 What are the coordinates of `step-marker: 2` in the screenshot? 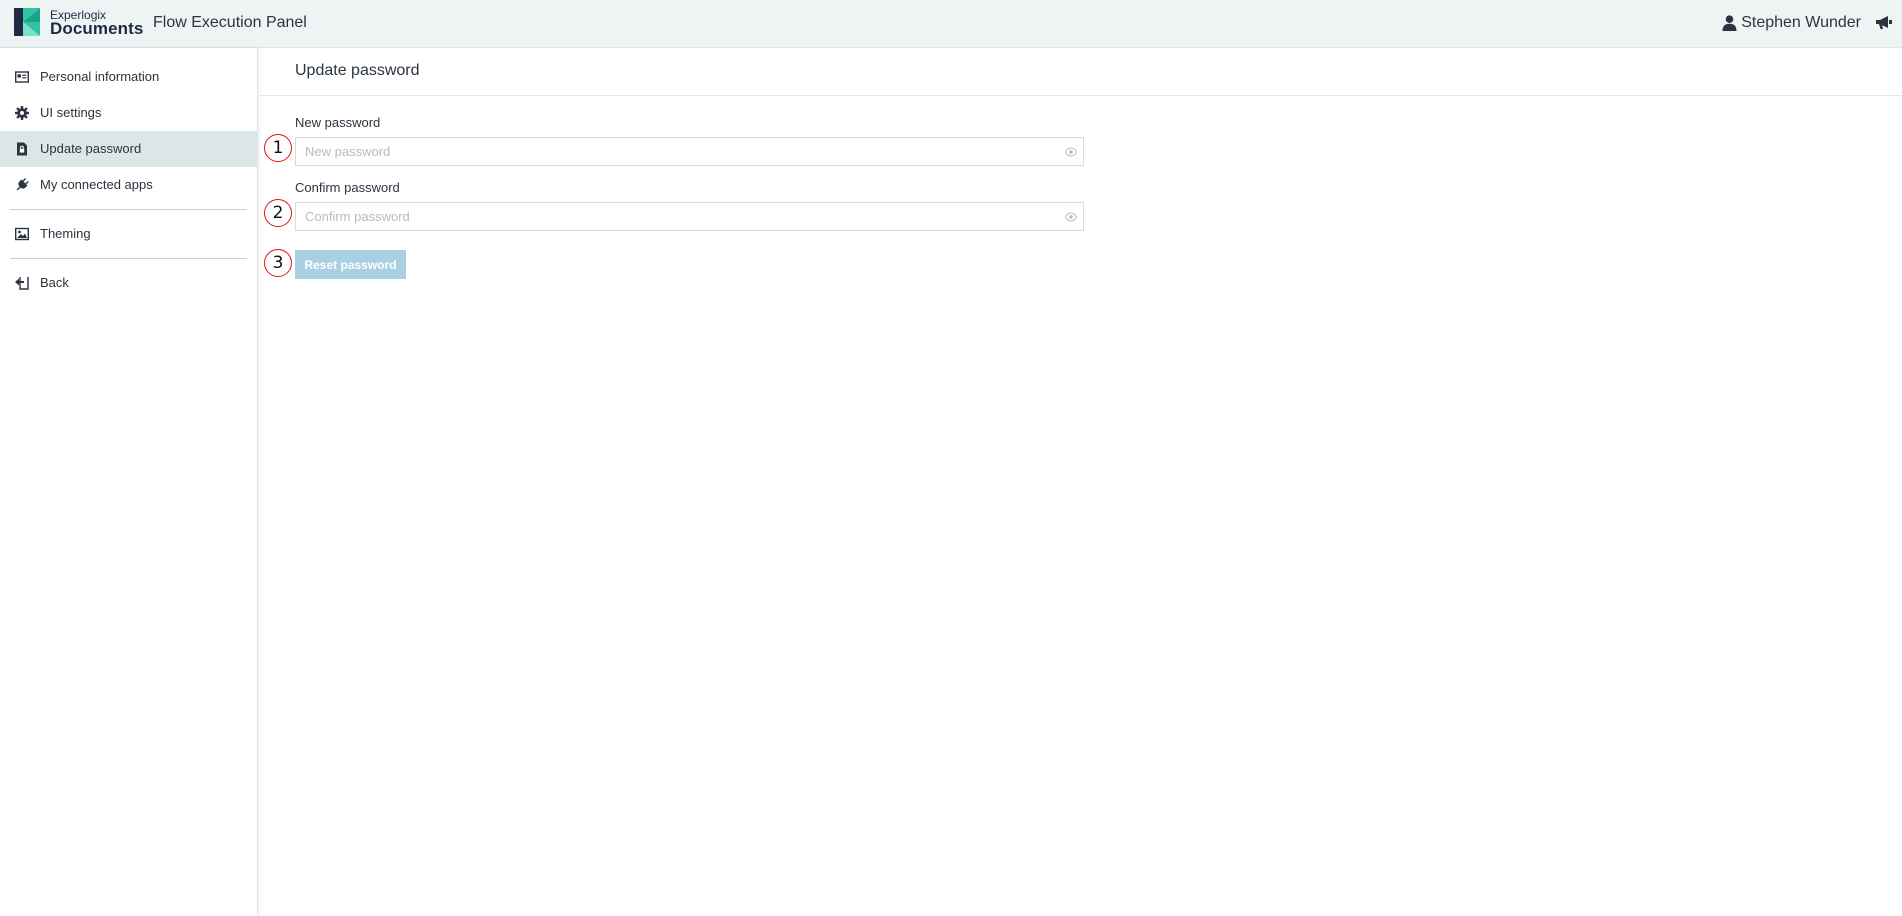 It's located at (278, 213).